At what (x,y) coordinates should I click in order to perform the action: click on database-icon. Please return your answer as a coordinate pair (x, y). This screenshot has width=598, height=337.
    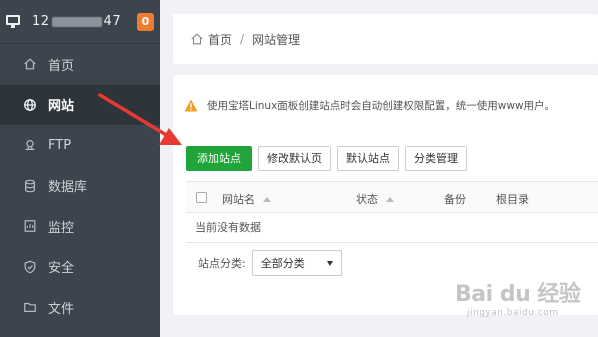
    Looking at the image, I should click on (30, 186).